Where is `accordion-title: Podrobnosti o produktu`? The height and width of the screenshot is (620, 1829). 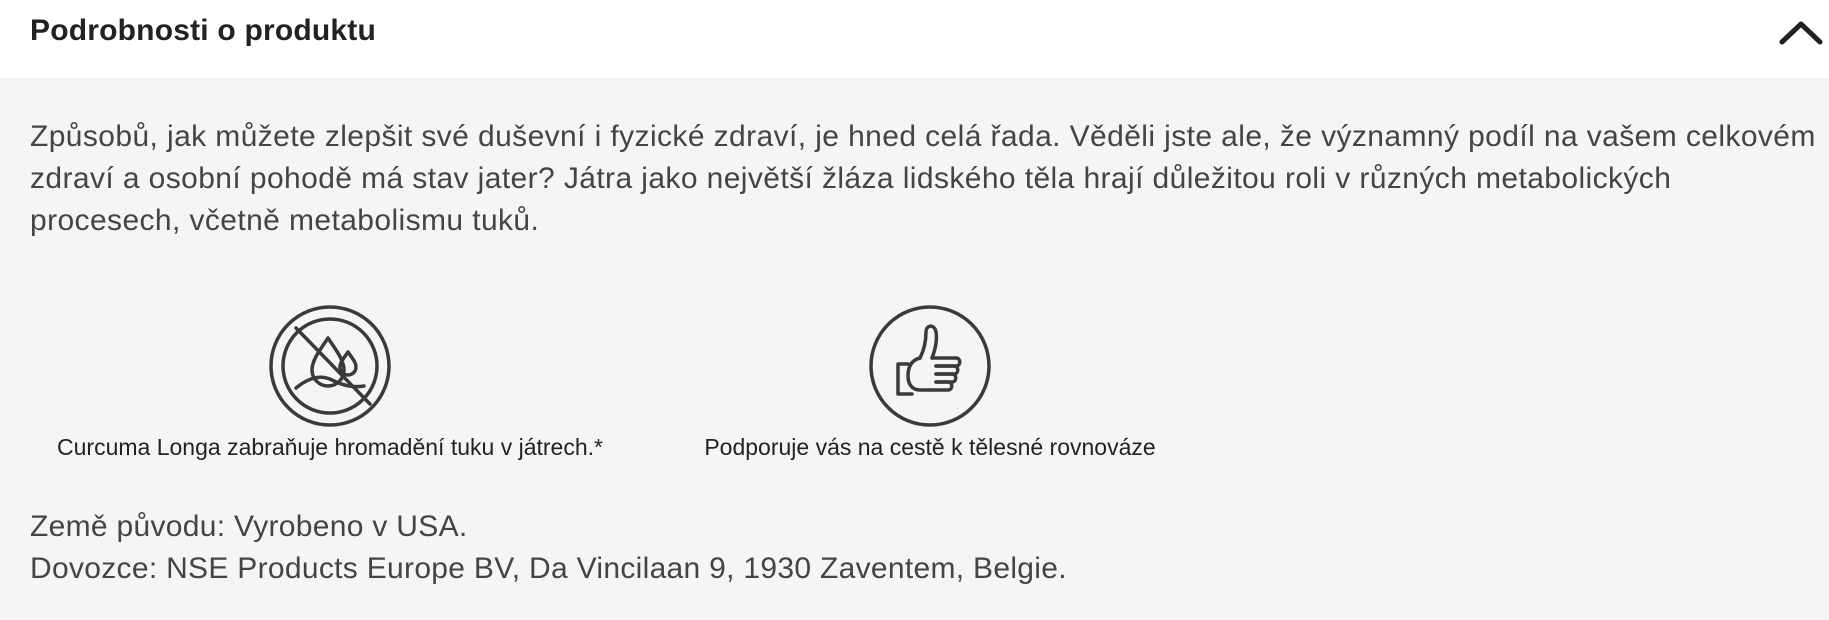 accordion-title: Podrobnosti o produktu is located at coordinates (203, 30).